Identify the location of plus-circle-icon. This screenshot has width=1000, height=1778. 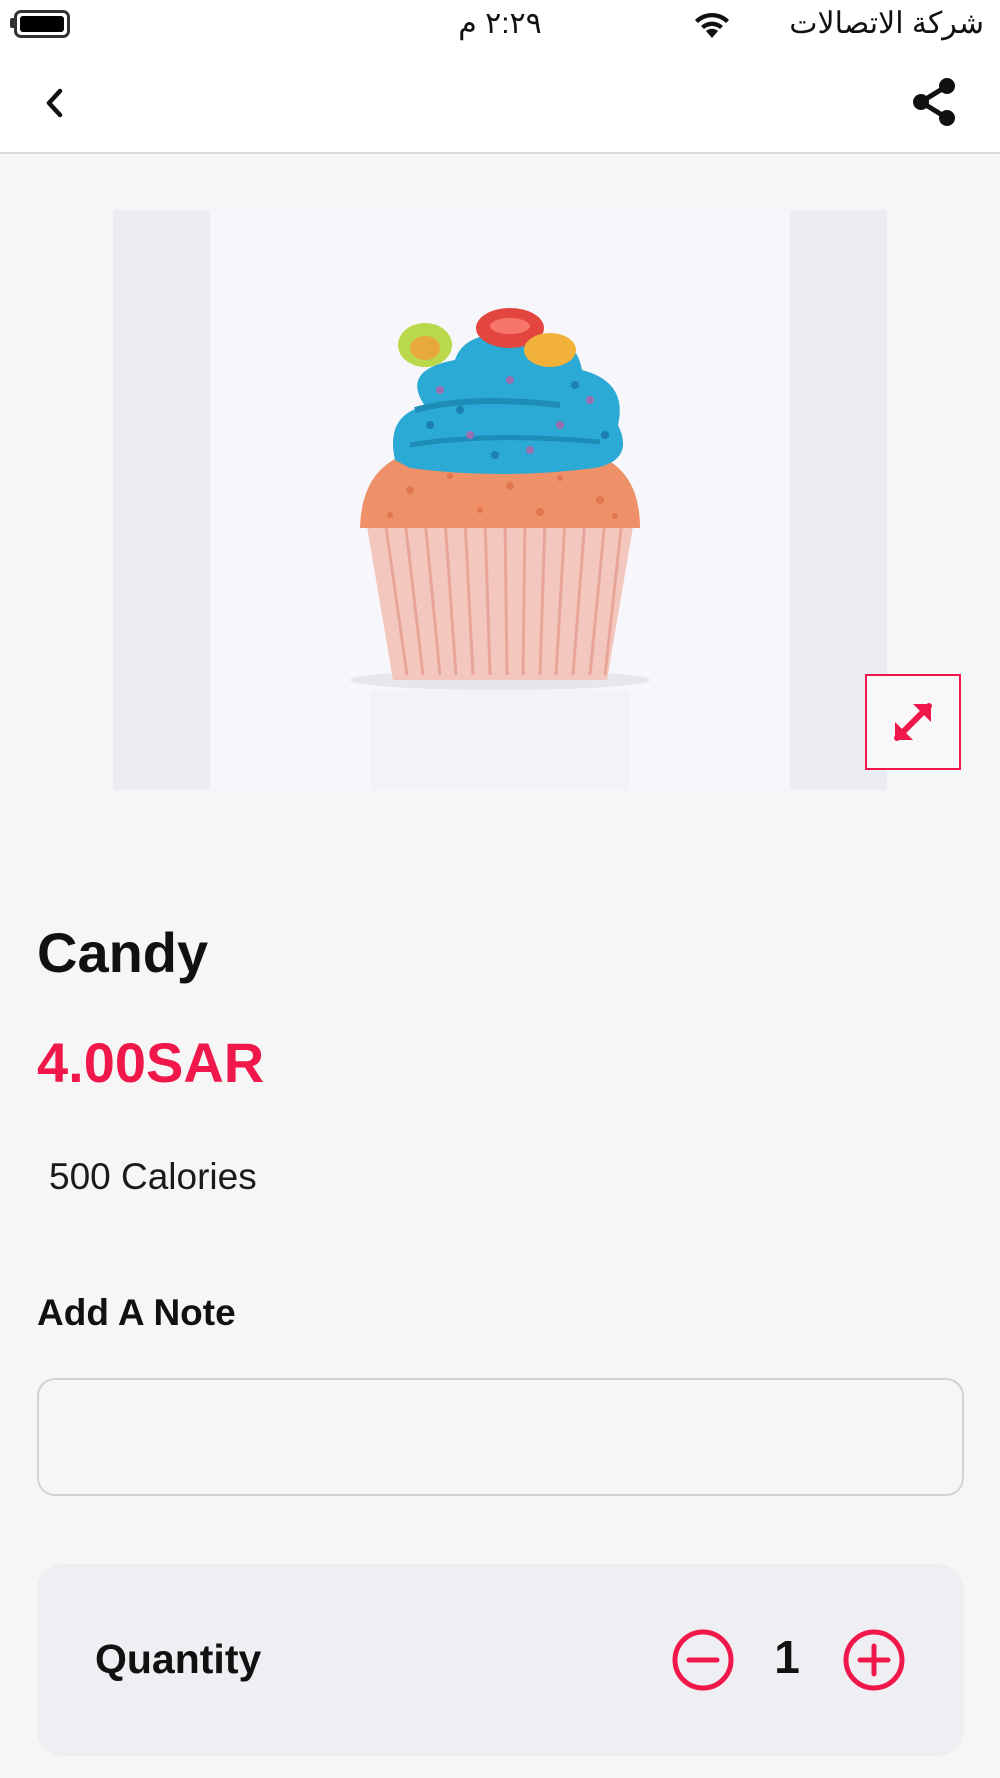
(874, 1660).